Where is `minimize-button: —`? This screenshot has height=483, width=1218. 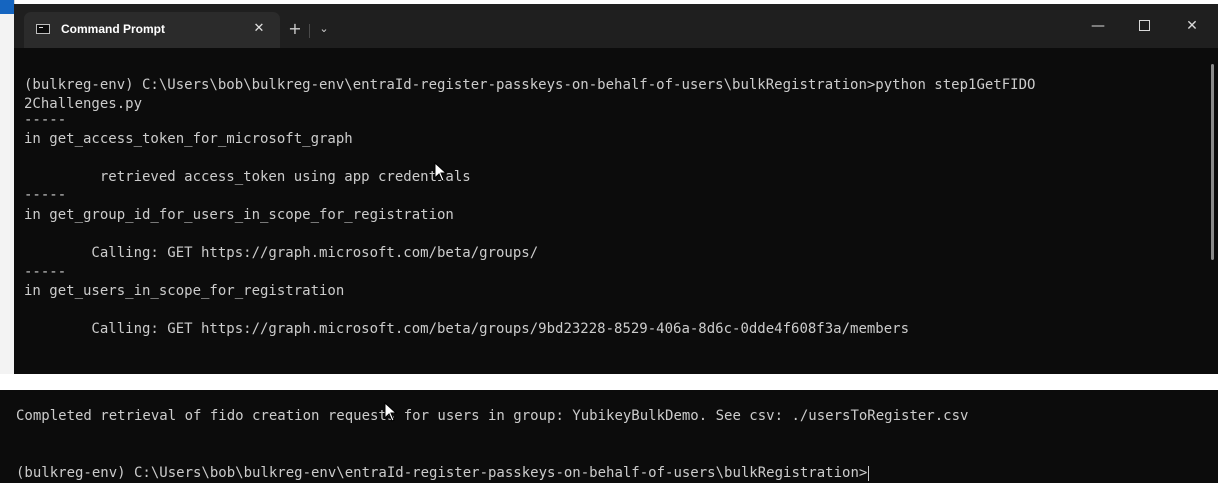 minimize-button: — is located at coordinates (1098, 26).